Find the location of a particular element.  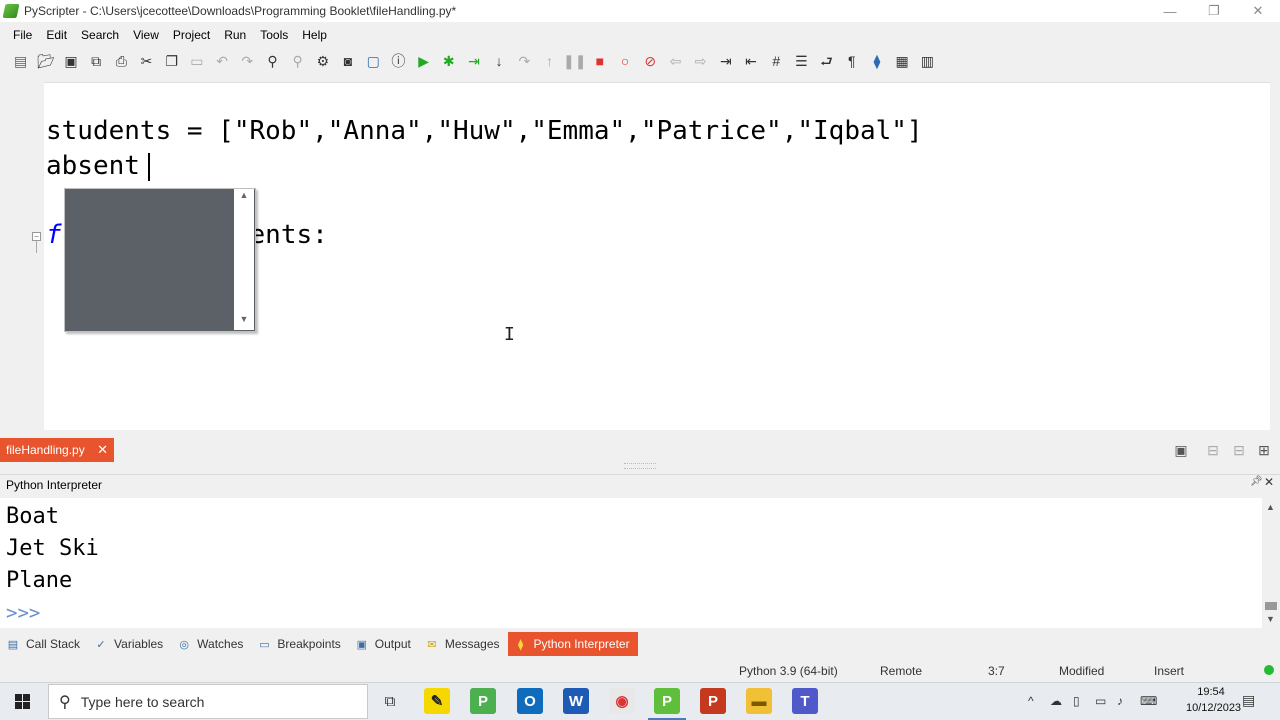

step-out-icon: ↑ is located at coordinates (550, 61).